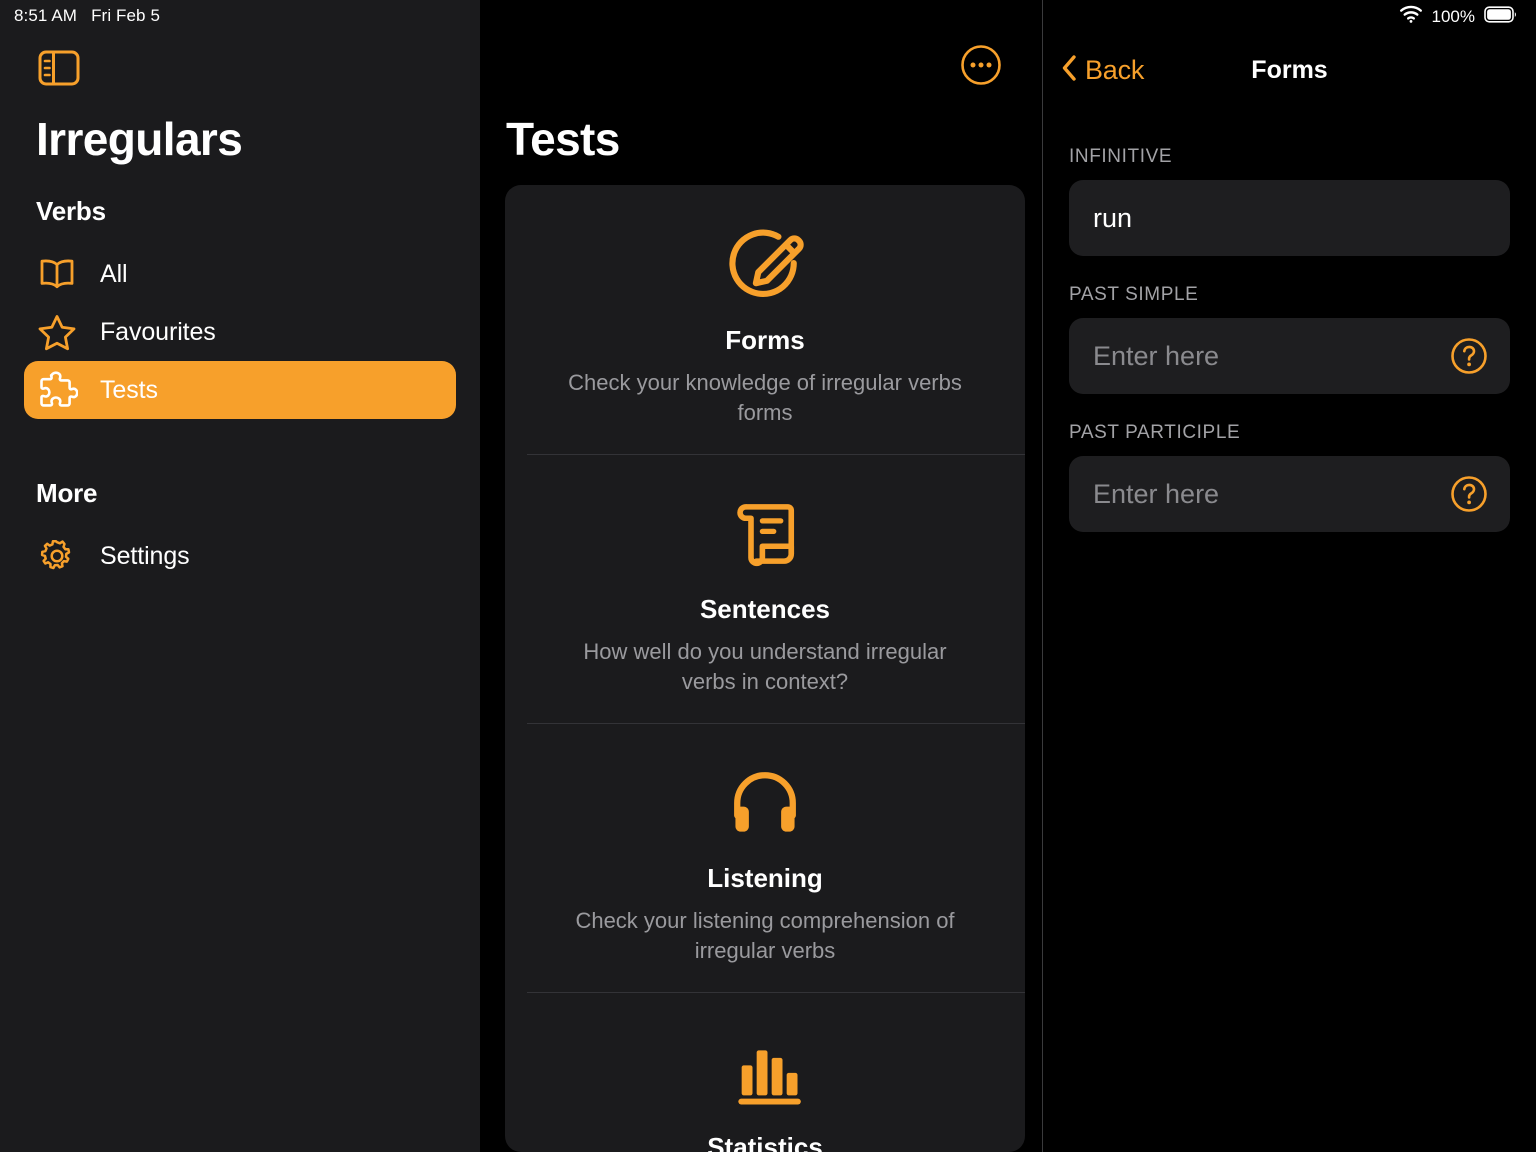 Image resolution: width=1536 pixels, height=1152 pixels. What do you see at coordinates (139, 139) in the screenshot?
I see `app-title: Irregulars` at bounding box center [139, 139].